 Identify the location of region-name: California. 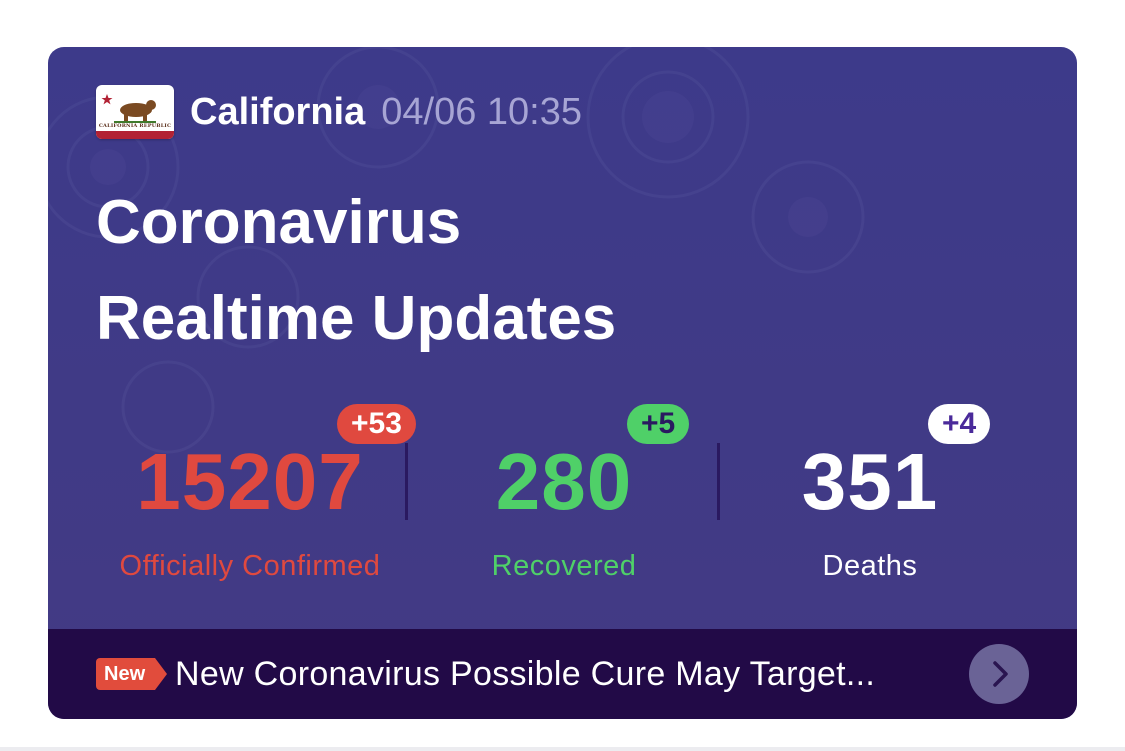
(278, 111).